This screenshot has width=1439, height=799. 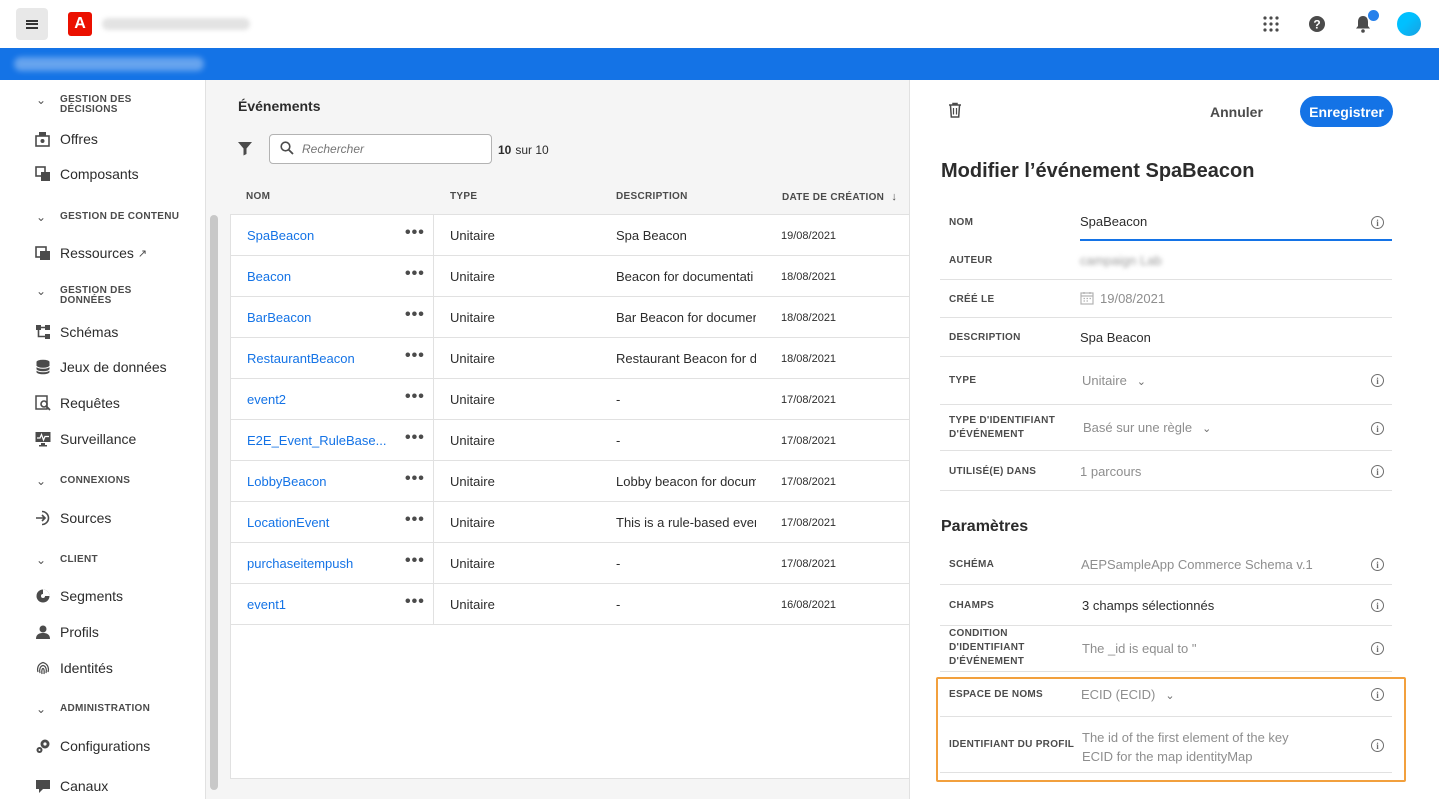 What do you see at coordinates (78, 596) in the screenshot?
I see `sidebar-item-segments: Segments` at bounding box center [78, 596].